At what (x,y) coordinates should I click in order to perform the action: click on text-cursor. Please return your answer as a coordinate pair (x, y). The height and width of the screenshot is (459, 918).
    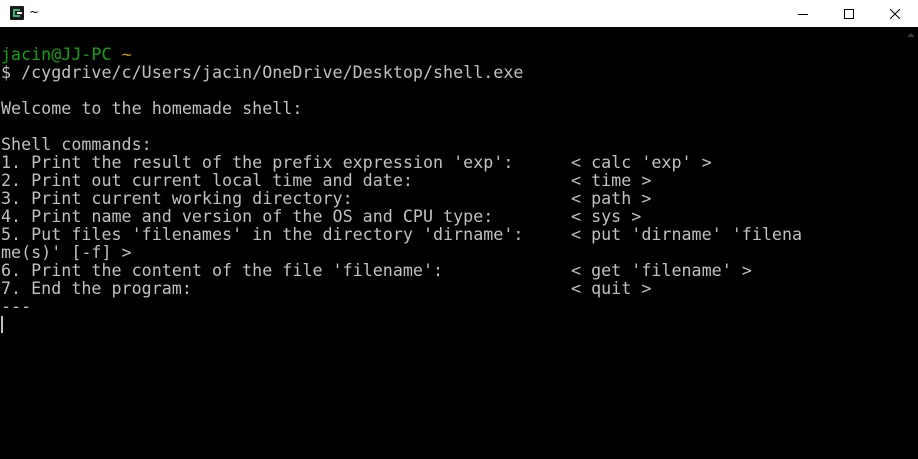
    Looking at the image, I should click on (2, 324).